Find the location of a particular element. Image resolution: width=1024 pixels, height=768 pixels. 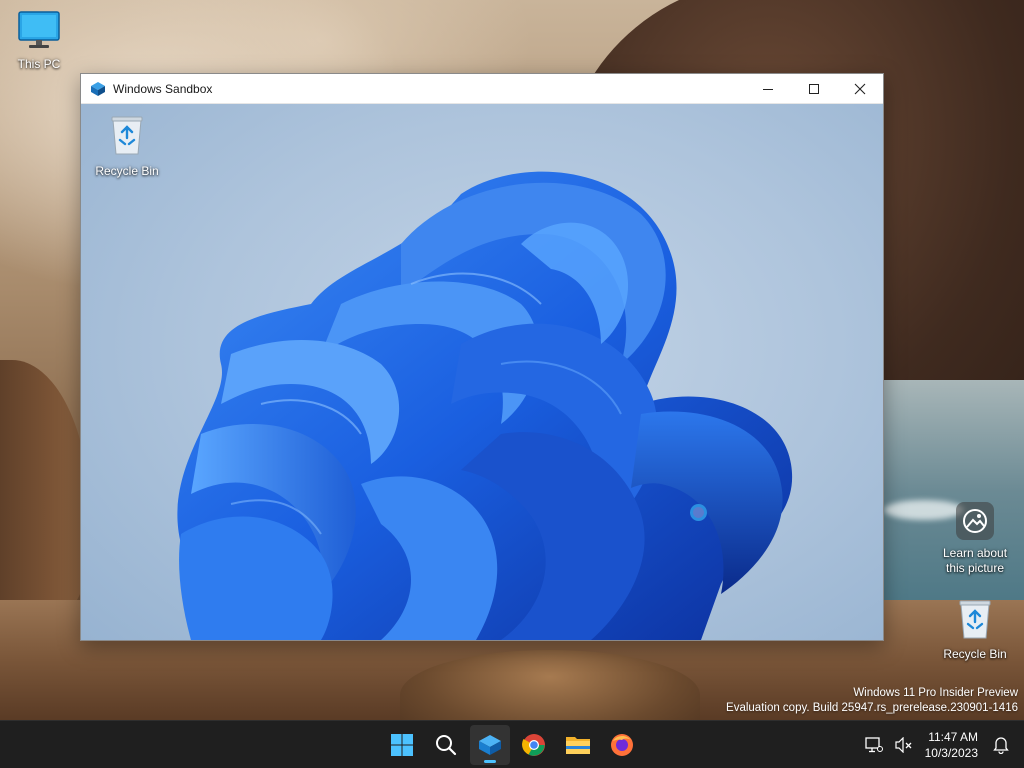

taskbar-windows-sandbox is located at coordinates (490, 745).